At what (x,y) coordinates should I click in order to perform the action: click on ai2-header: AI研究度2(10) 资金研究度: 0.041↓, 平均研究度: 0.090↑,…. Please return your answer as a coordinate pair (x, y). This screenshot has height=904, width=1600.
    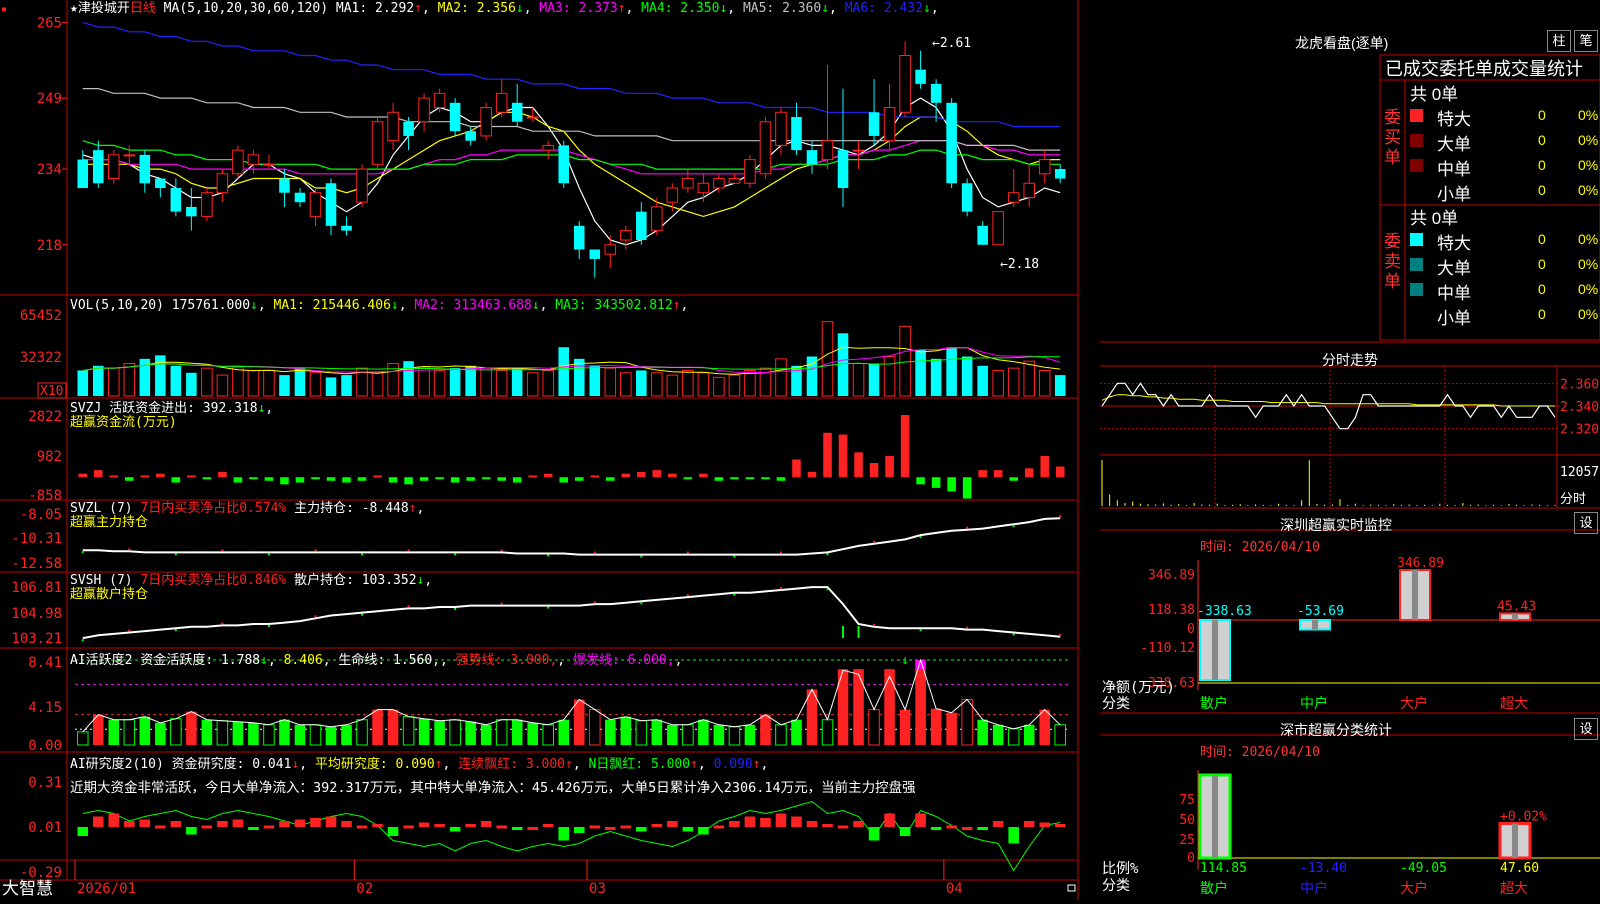
    Looking at the image, I should click on (419, 764).